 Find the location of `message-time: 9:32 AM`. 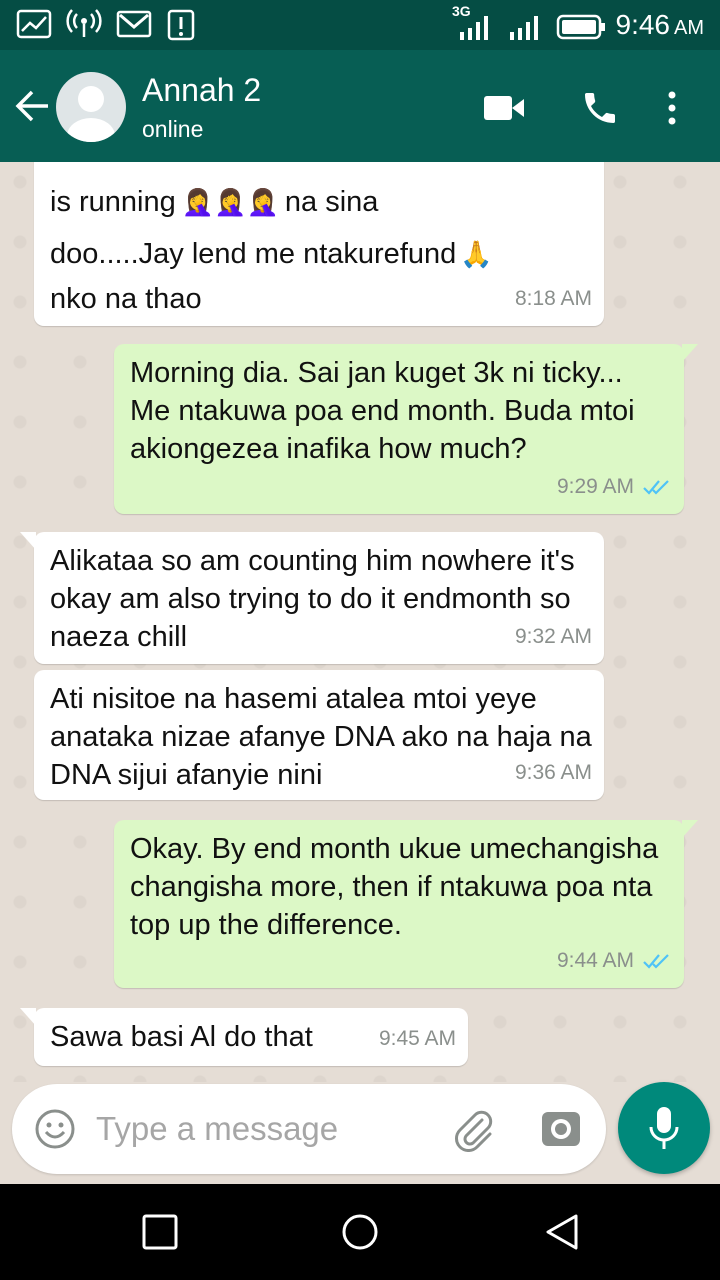

message-time: 9:32 AM is located at coordinates (553, 636).